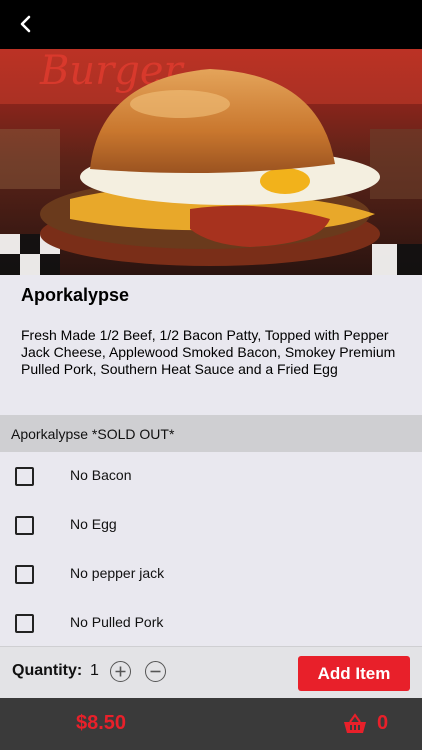 This screenshot has height=750, width=422. Describe the element at coordinates (93, 524) in the screenshot. I see `option-label: No Egg` at that location.